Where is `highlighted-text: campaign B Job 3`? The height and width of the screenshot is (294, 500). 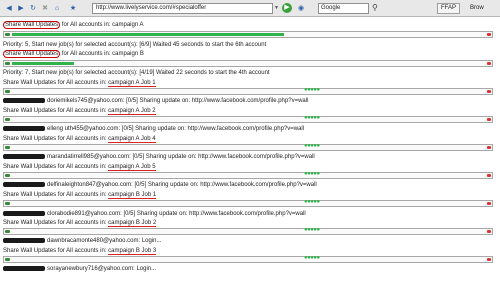
highlighted-text: campaign B Job 3 is located at coordinates (132, 251).